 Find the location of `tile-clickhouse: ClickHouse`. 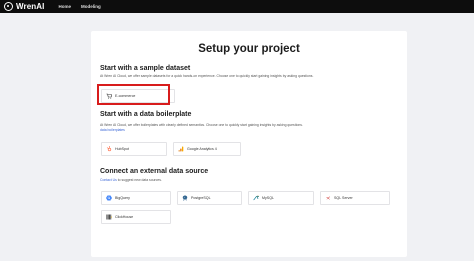

tile-clickhouse: ClickHouse is located at coordinates (136, 217).